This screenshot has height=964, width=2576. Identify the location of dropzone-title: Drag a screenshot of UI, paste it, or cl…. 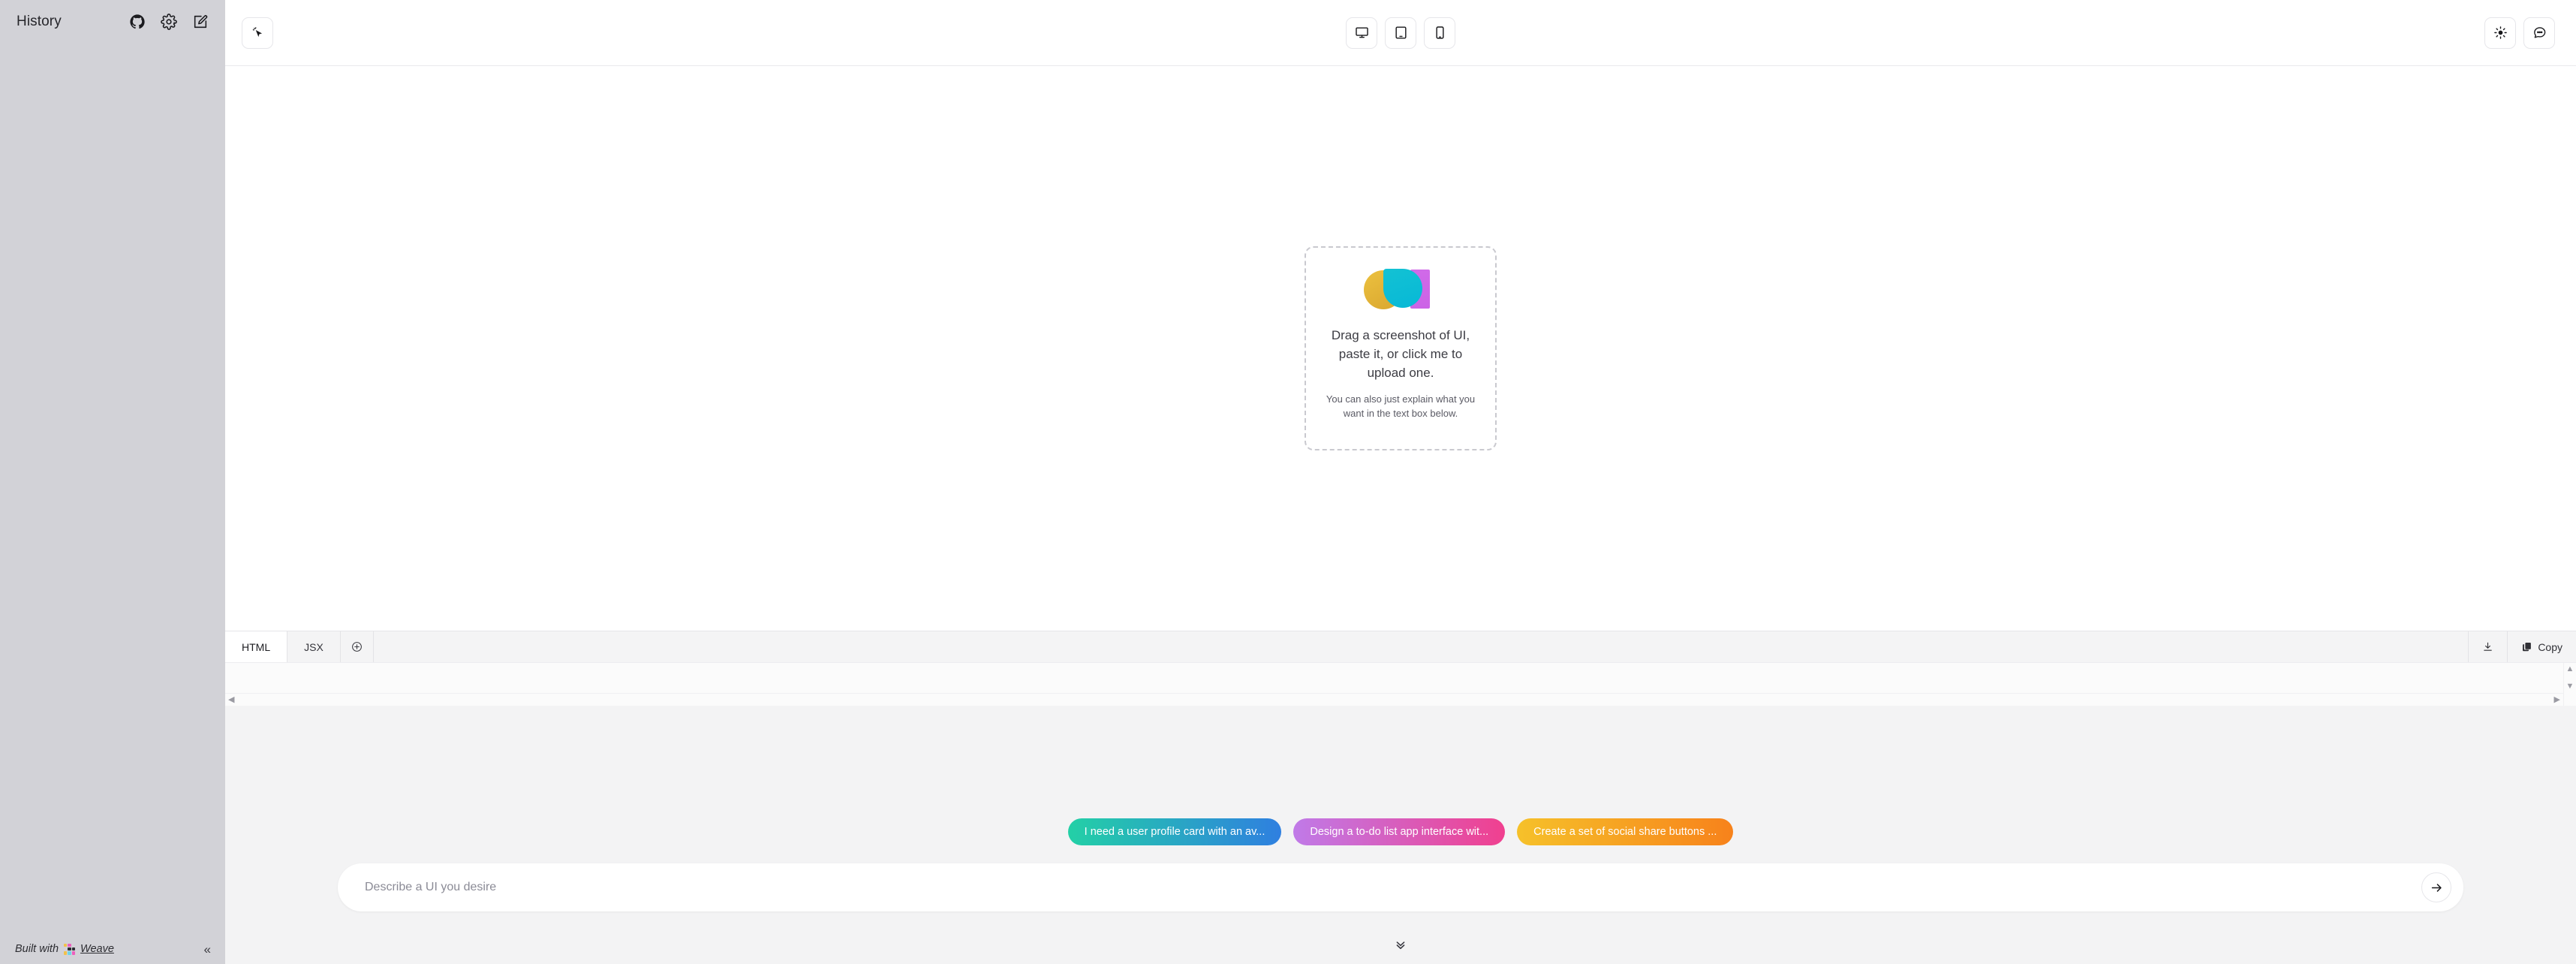
(1400, 354).